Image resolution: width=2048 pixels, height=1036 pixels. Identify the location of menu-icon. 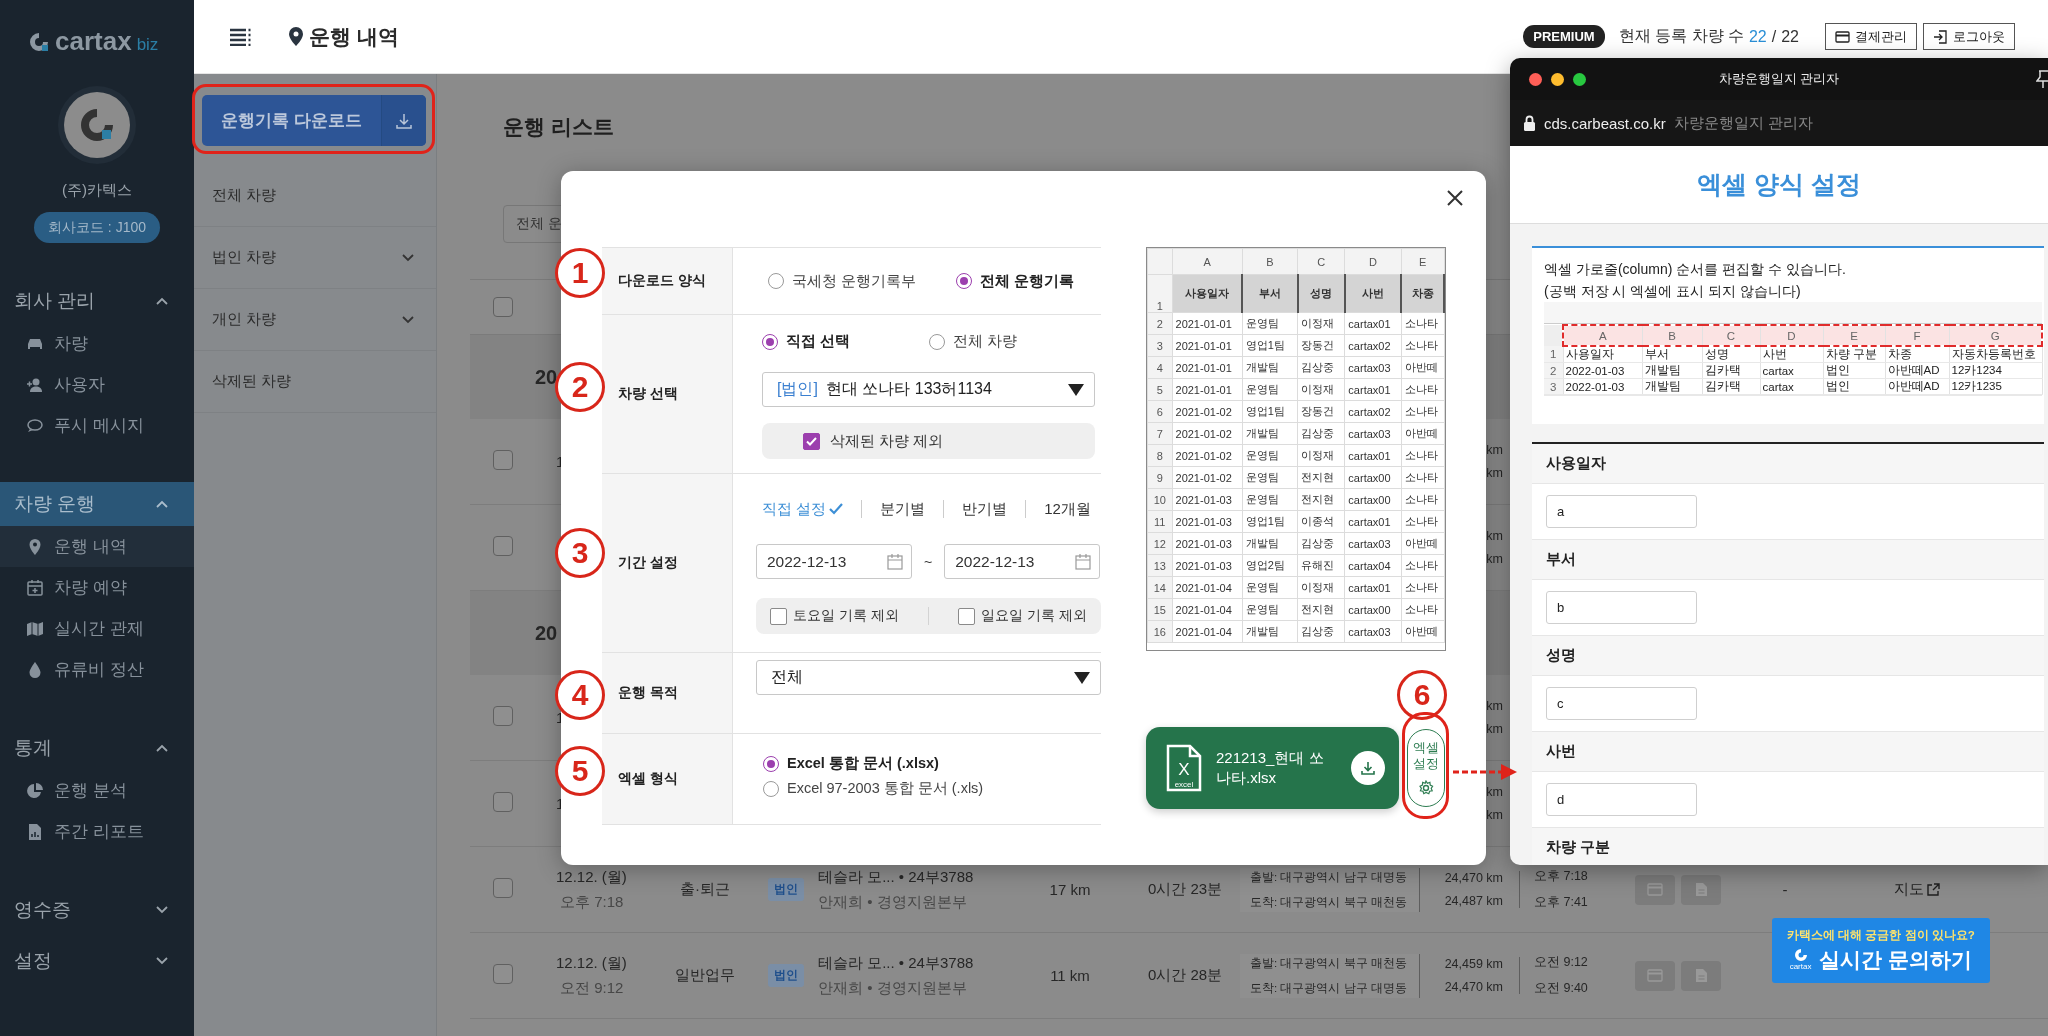
(240, 36).